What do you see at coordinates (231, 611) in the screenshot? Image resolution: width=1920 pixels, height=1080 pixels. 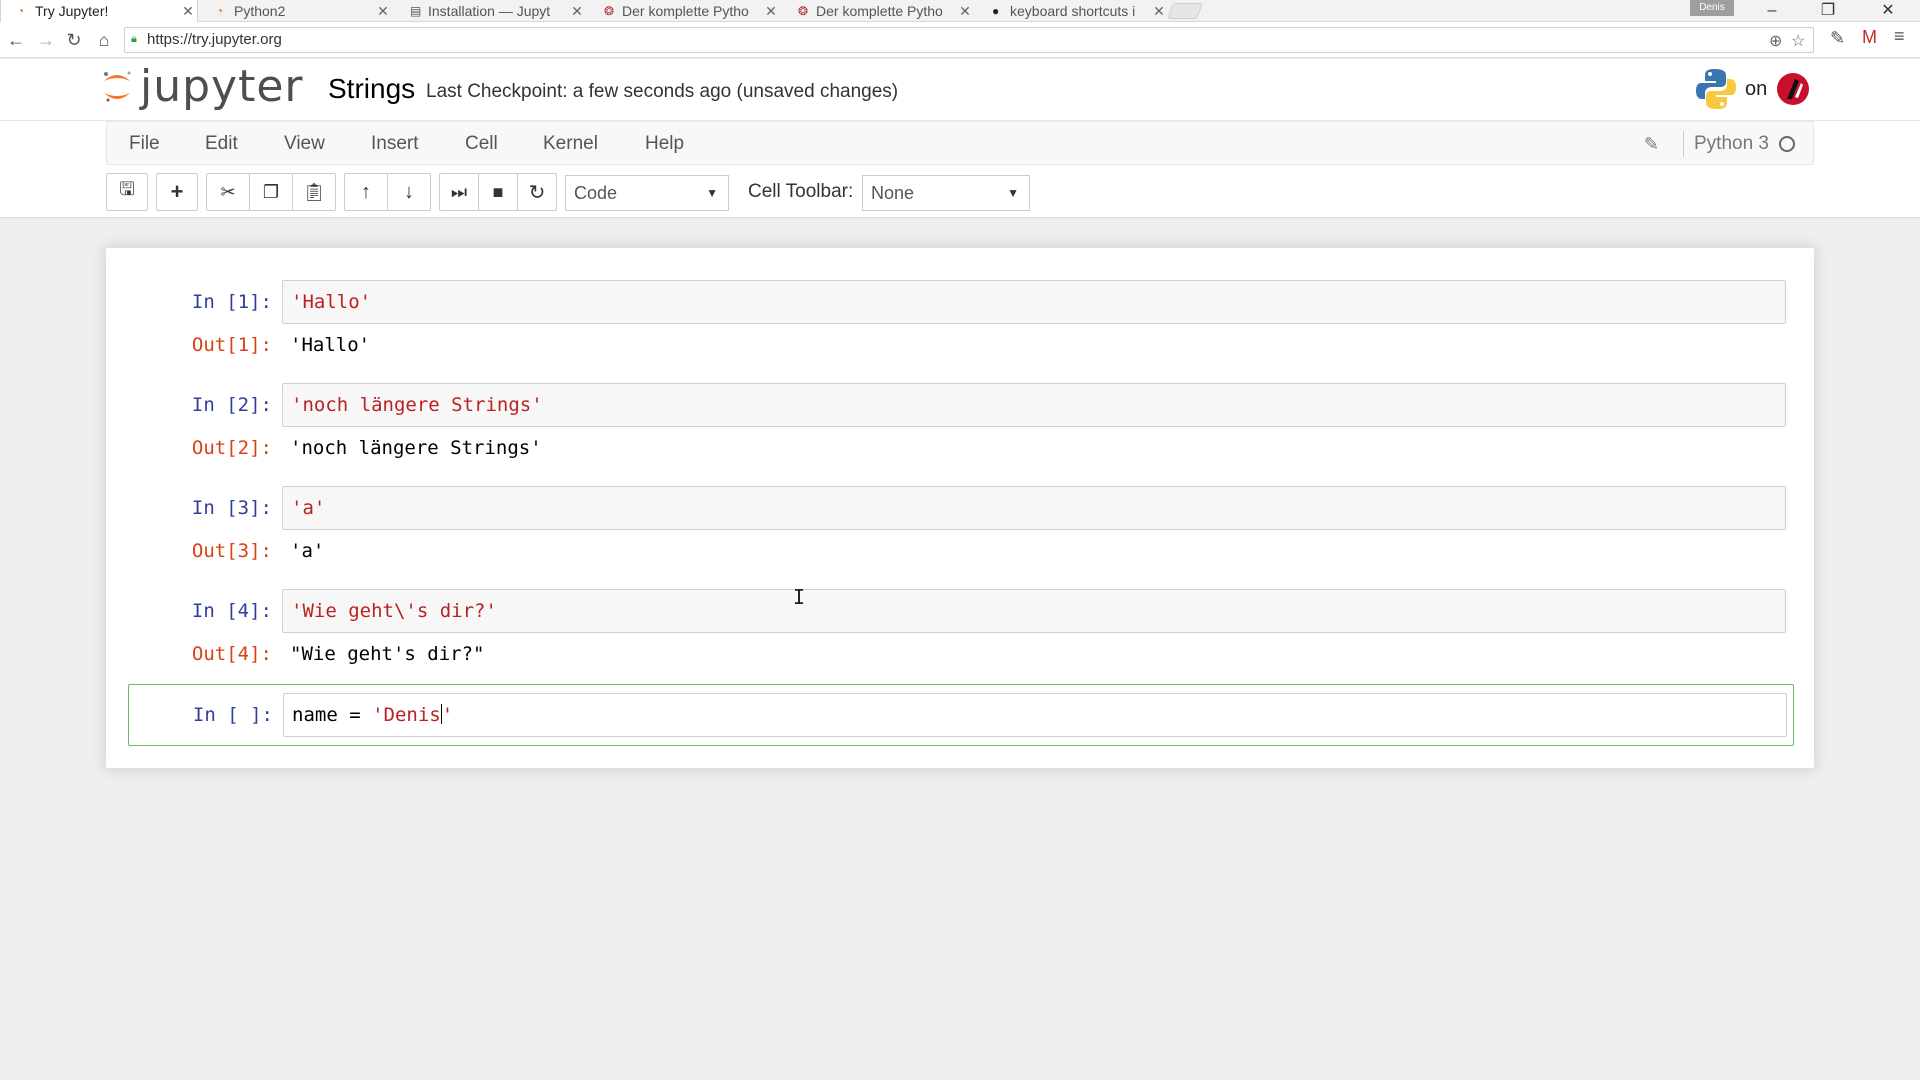 I see `input-prompt: In [4]:` at bounding box center [231, 611].